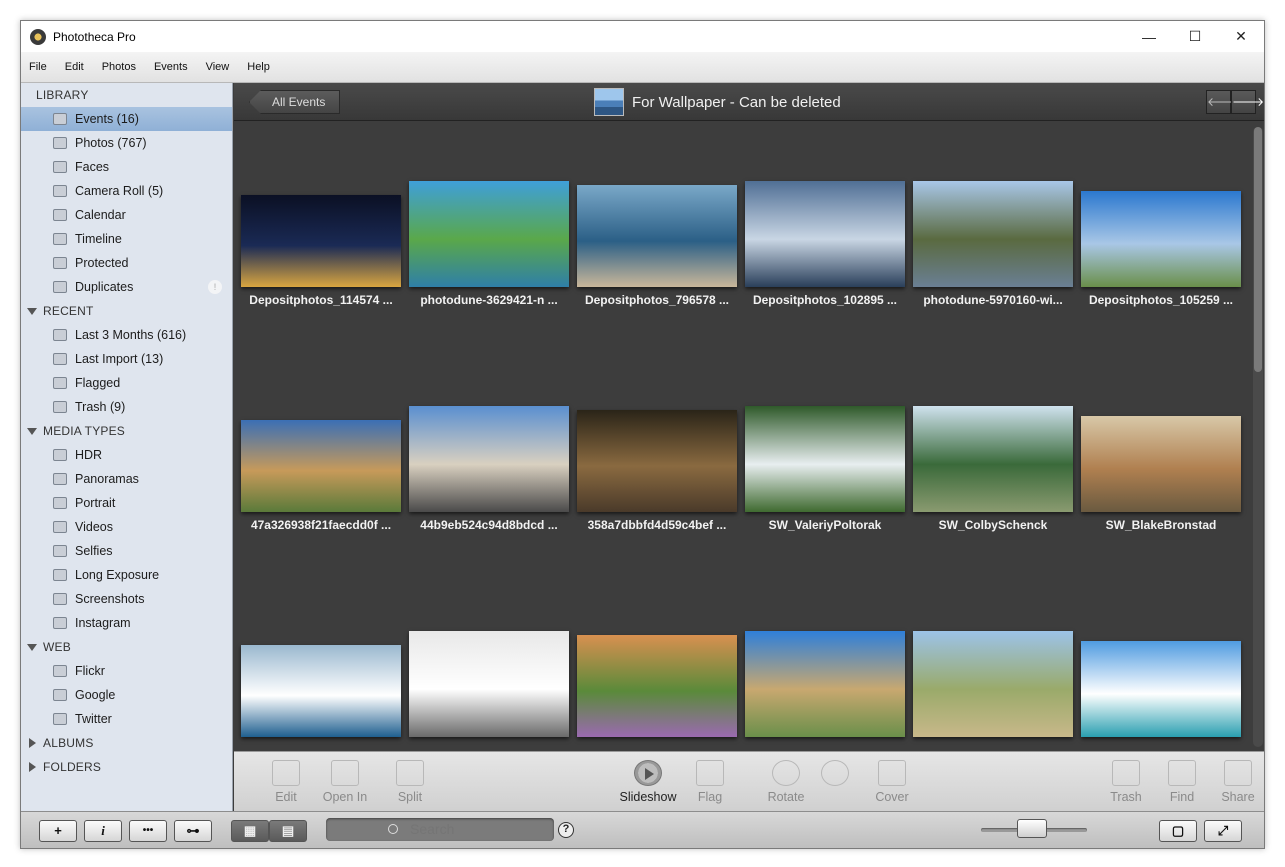 Image resolution: width=1285 pixels, height=867 pixels. What do you see at coordinates (786, 782) in the screenshot?
I see `rotate-button: Rotate` at bounding box center [786, 782].